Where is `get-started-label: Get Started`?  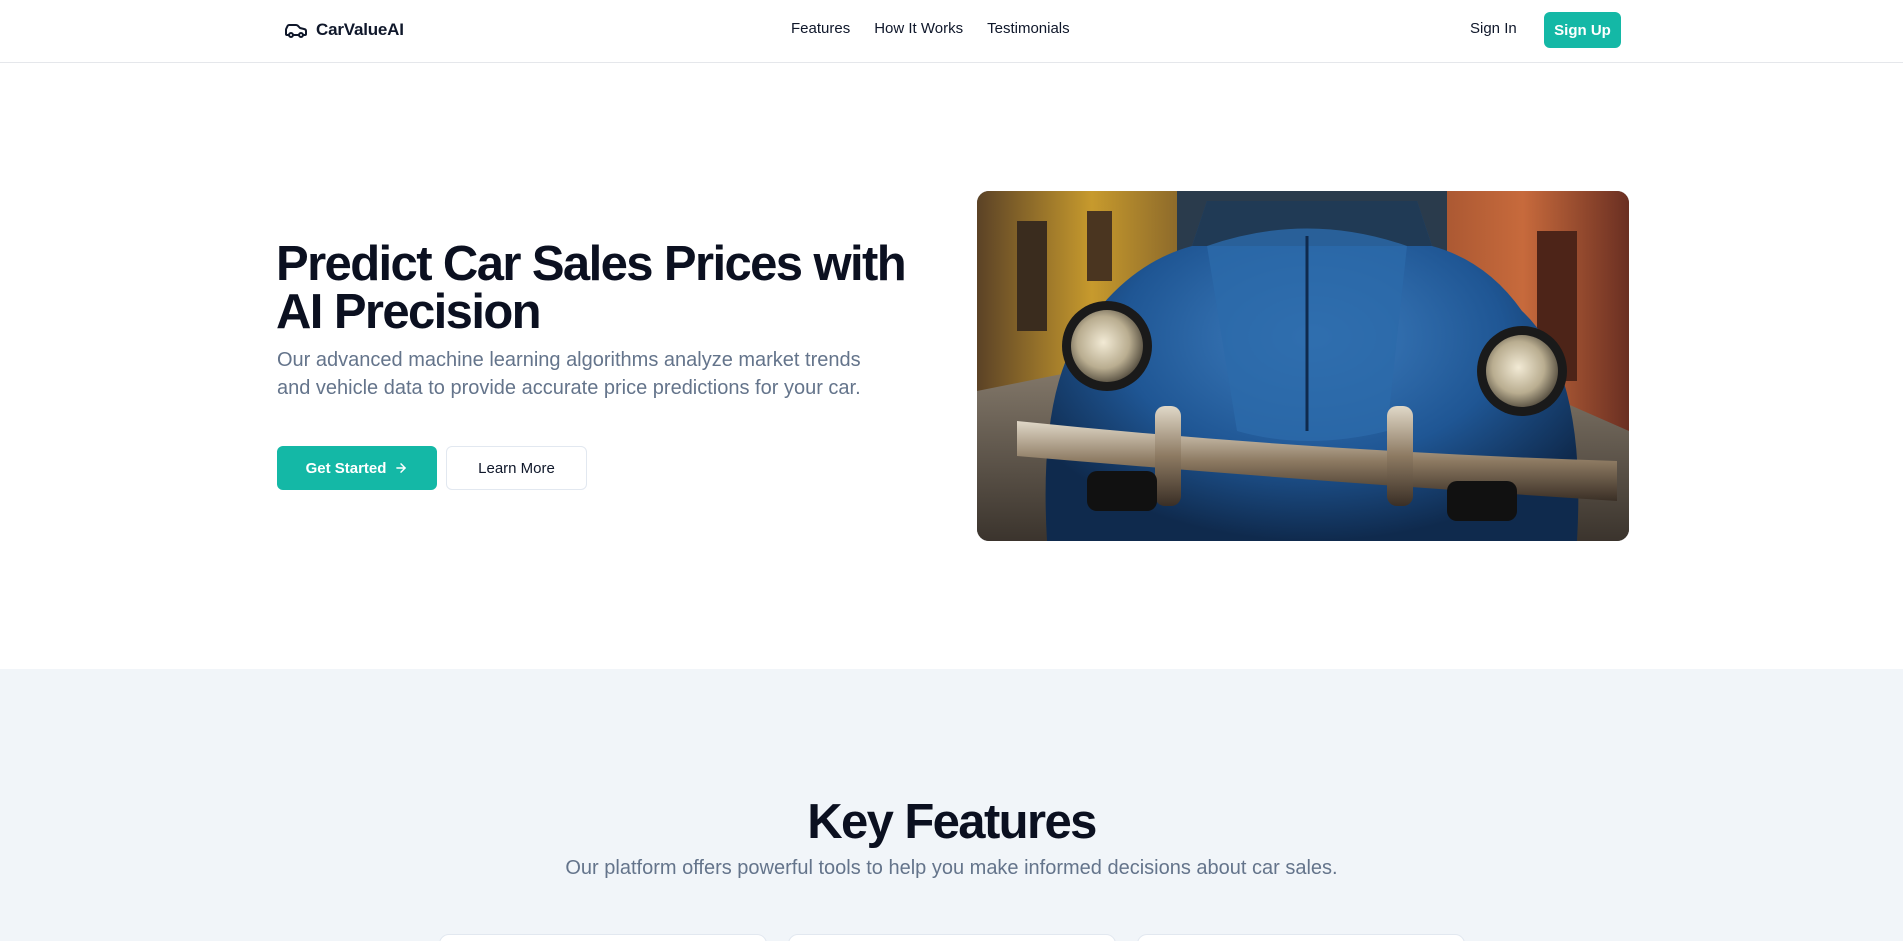
get-started-label: Get Started is located at coordinates (346, 468).